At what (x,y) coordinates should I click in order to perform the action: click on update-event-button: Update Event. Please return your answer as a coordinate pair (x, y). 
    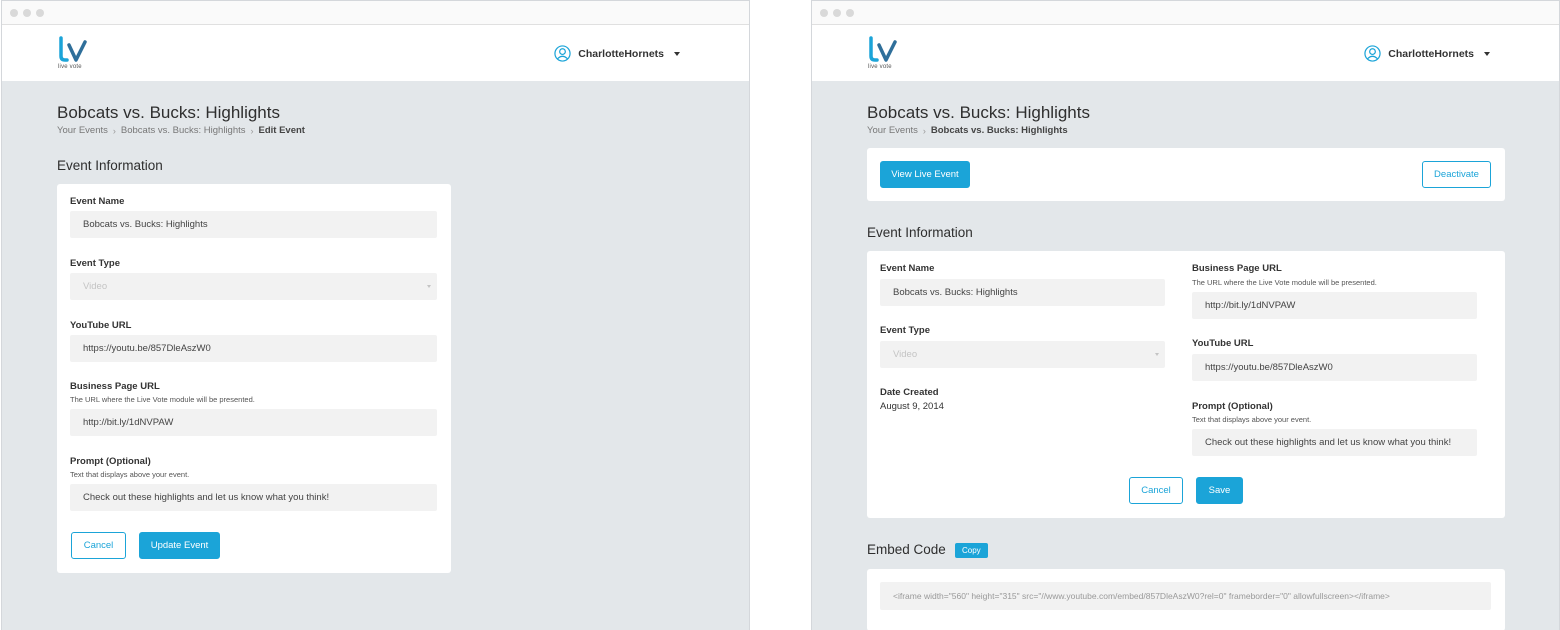
    Looking at the image, I should click on (179, 545).